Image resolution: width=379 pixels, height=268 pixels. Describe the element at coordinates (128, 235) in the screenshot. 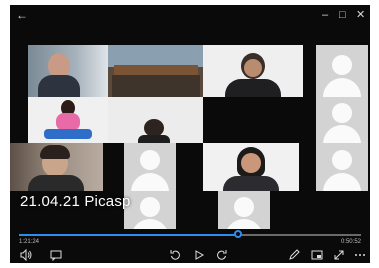

I see `seek-bar-progress` at that location.